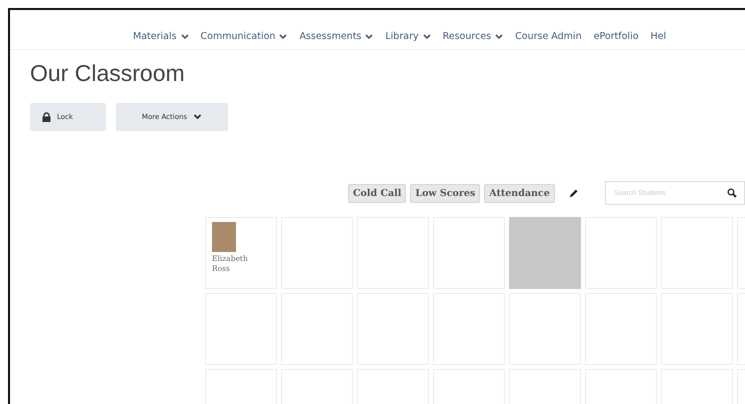  What do you see at coordinates (545, 253) in the screenshot?
I see `unavailable-seat` at bounding box center [545, 253].